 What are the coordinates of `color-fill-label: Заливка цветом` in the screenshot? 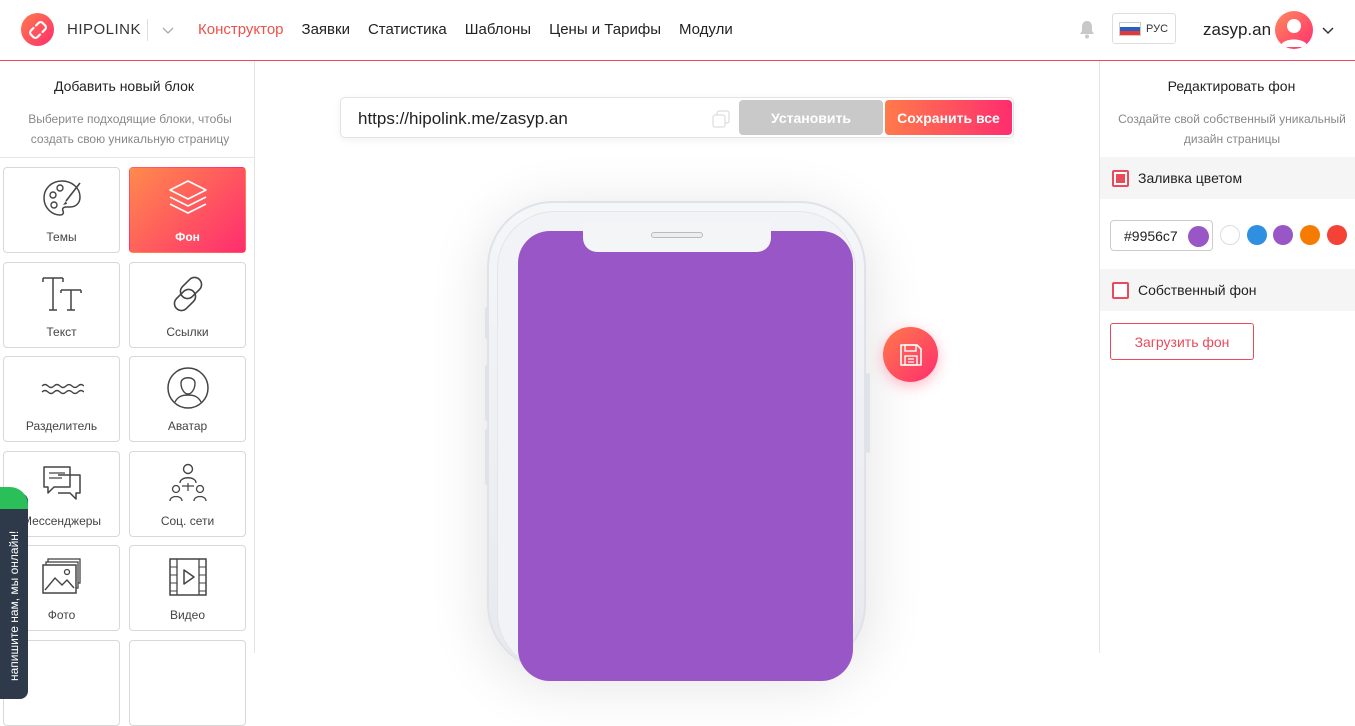 It's located at (1190, 178).